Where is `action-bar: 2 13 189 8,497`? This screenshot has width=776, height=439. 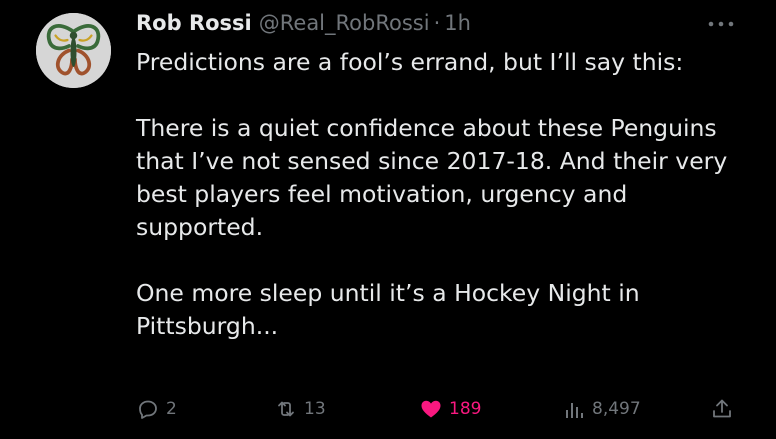
action-bar: 2 13 189 8,497 is located at coordinates (442, 409).